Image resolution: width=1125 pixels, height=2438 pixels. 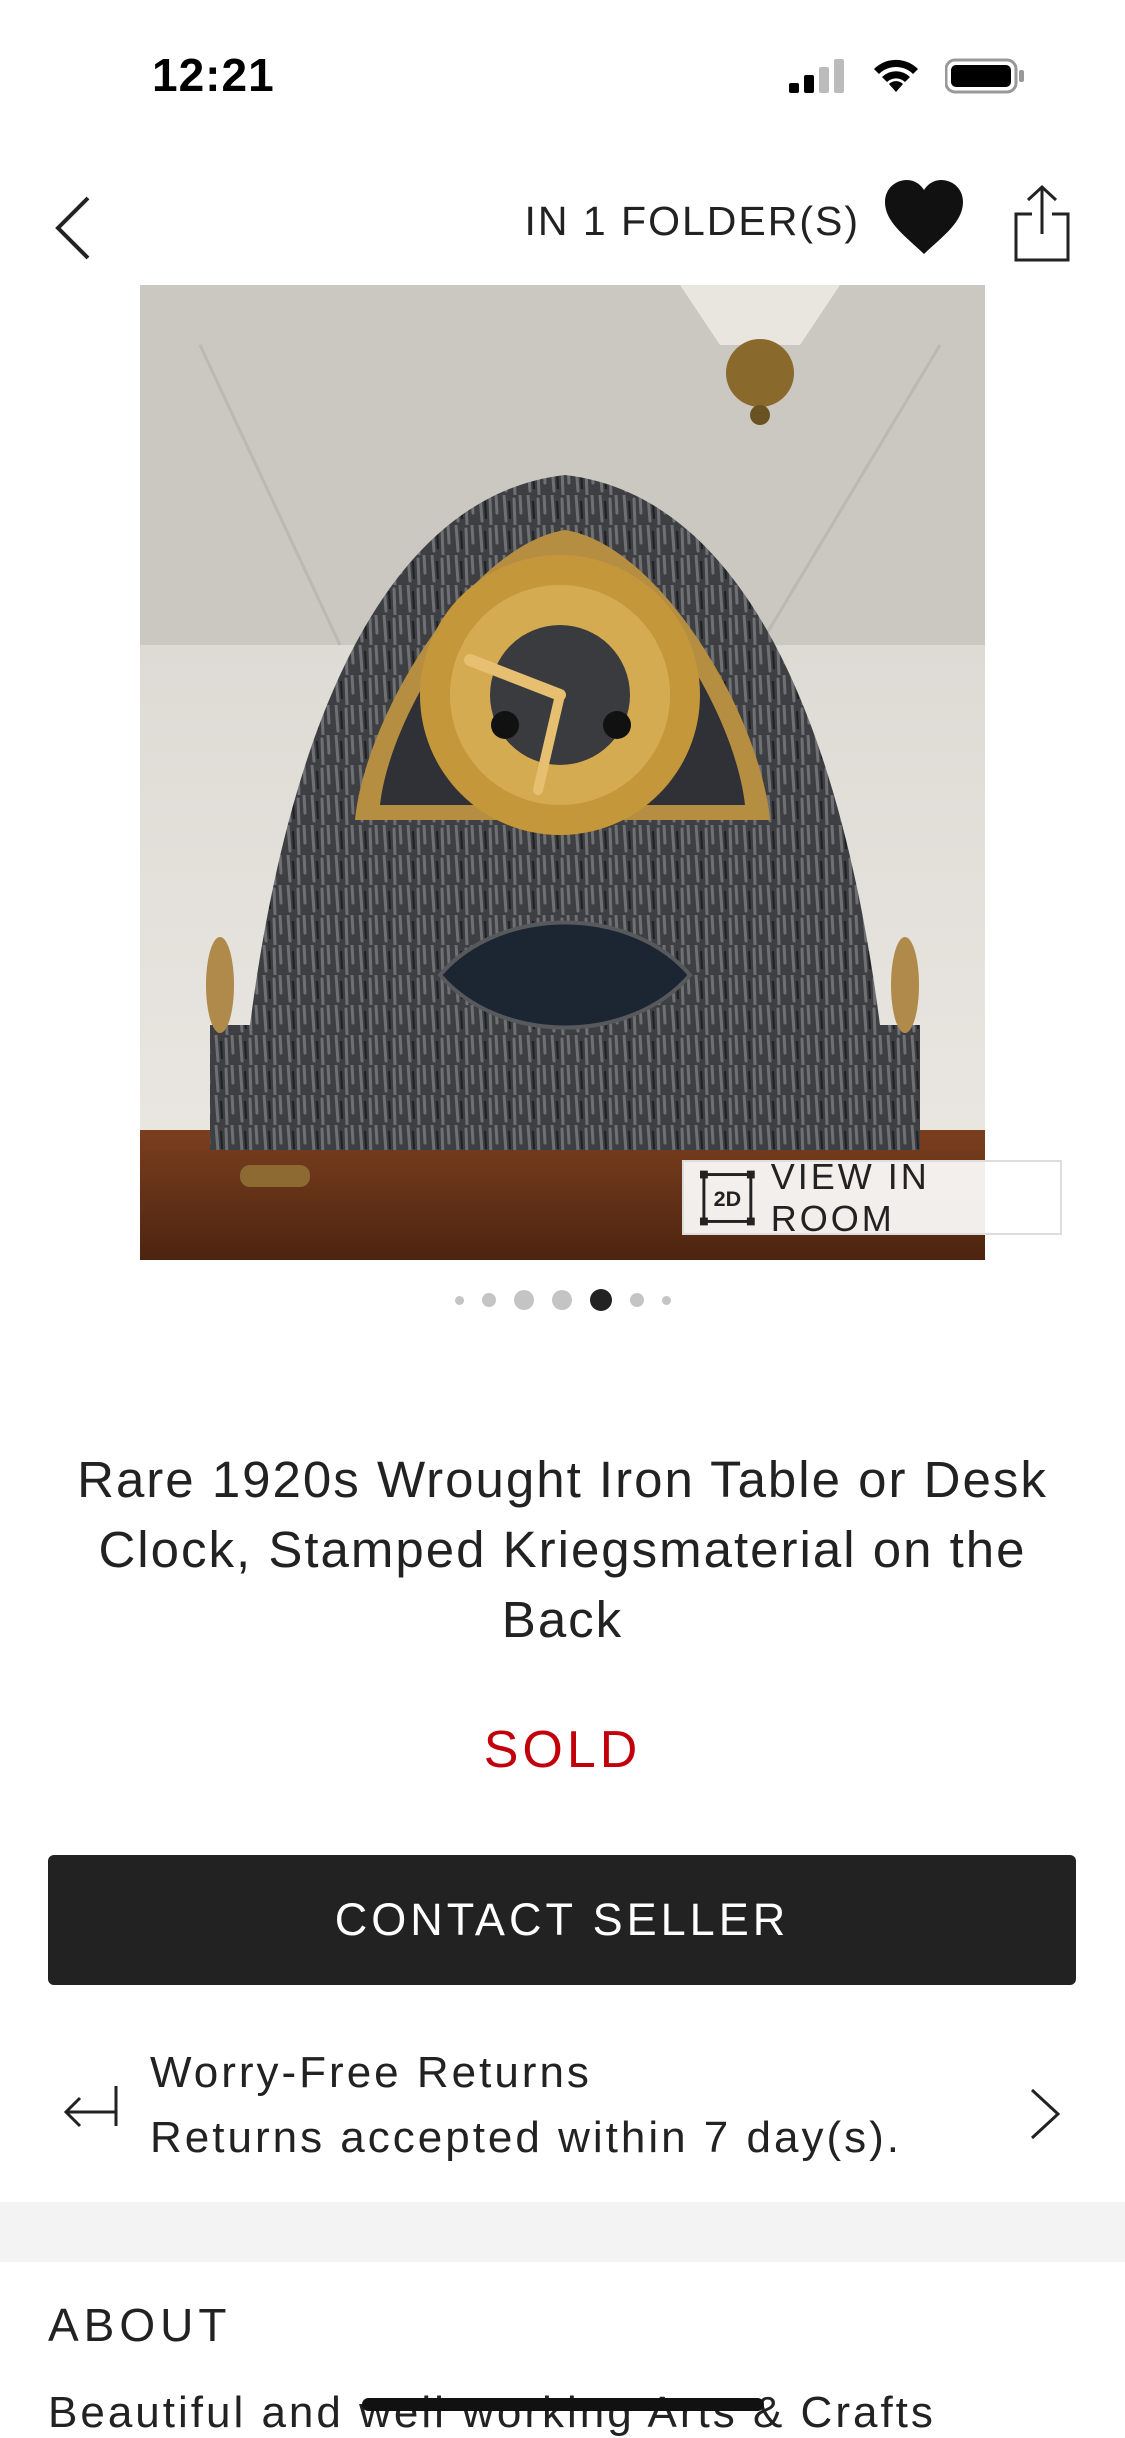 I want to click on signal-icon, so click(x=816, y=76).